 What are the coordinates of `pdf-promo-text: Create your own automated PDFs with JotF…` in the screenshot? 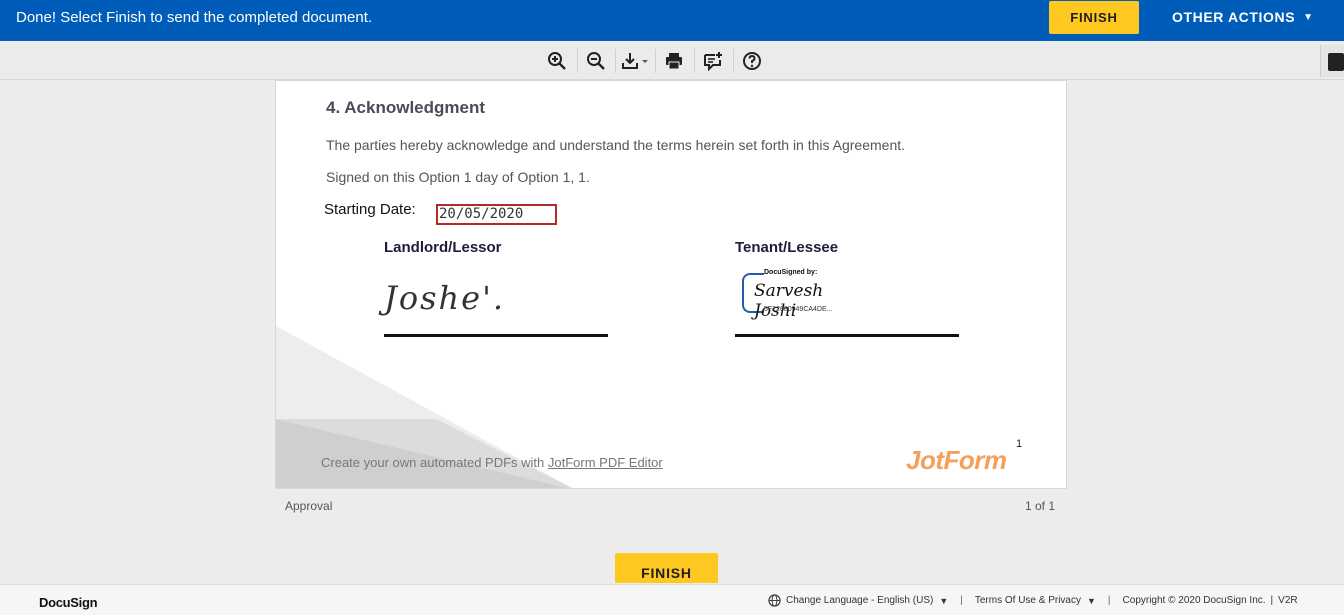 It's located at (492, 462).